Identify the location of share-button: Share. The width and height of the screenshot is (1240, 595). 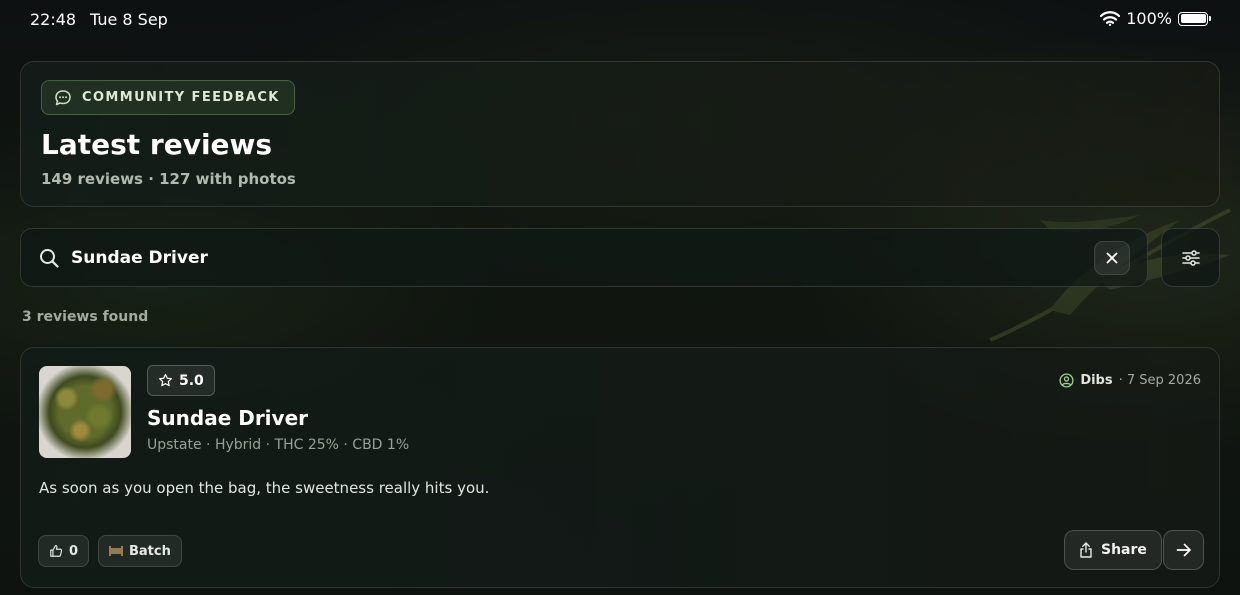
(1113, 550).